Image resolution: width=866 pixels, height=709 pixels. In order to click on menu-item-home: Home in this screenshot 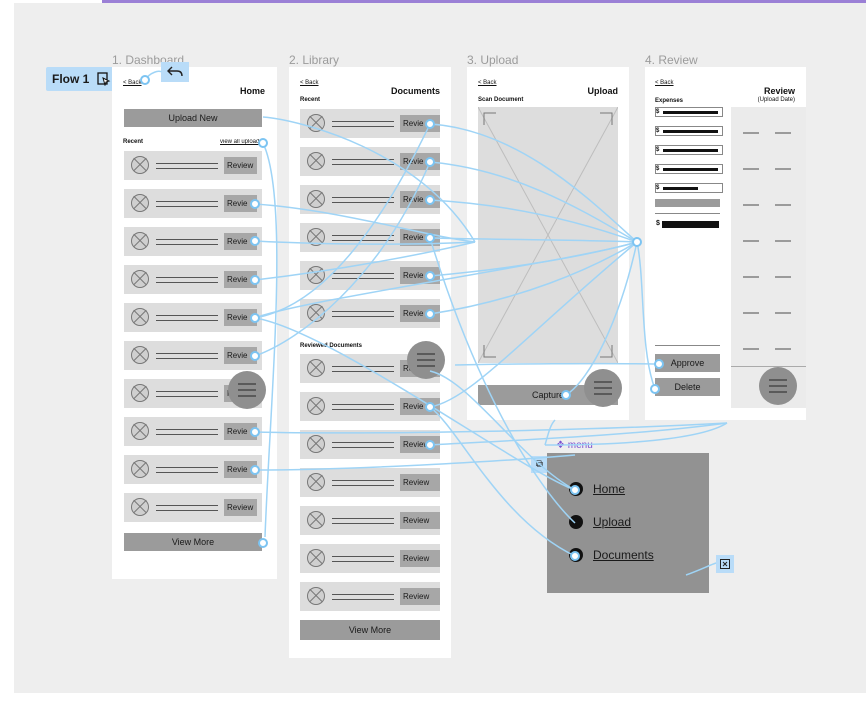, I will do `click(597, 489)`.